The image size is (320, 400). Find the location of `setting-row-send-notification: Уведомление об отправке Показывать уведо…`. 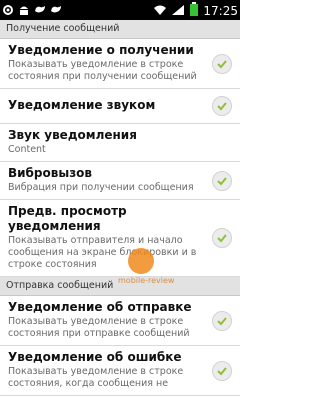

setting-row-send-notification: Уведомление об отправке Показывать уведо… is located at coordinates (120, 321).